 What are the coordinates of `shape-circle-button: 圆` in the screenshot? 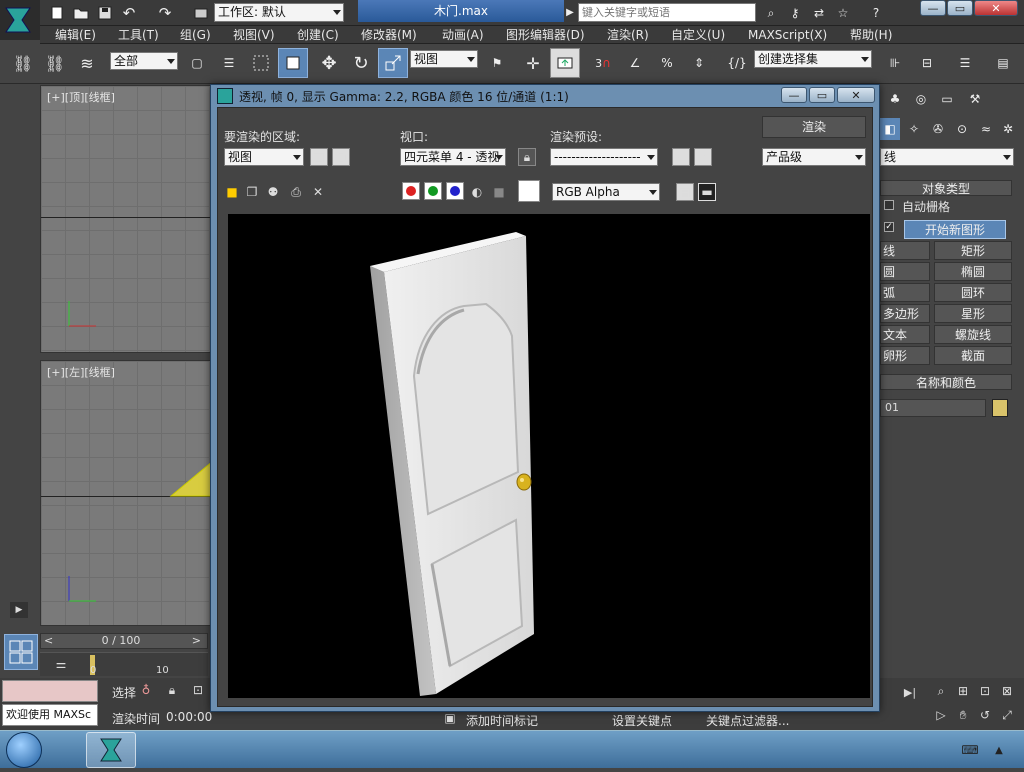 It's located at (905, 271).